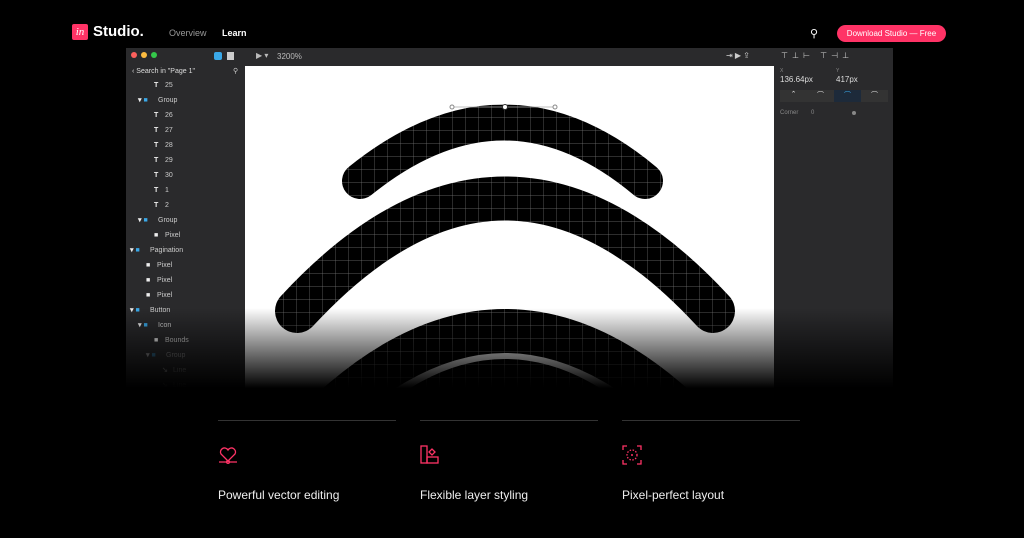 Image resolution: width=1024 pixels, height=538 pixels. Describe the element at coordinates (167, 205) in the screenshot. I see `layer-label: 2` at that location.